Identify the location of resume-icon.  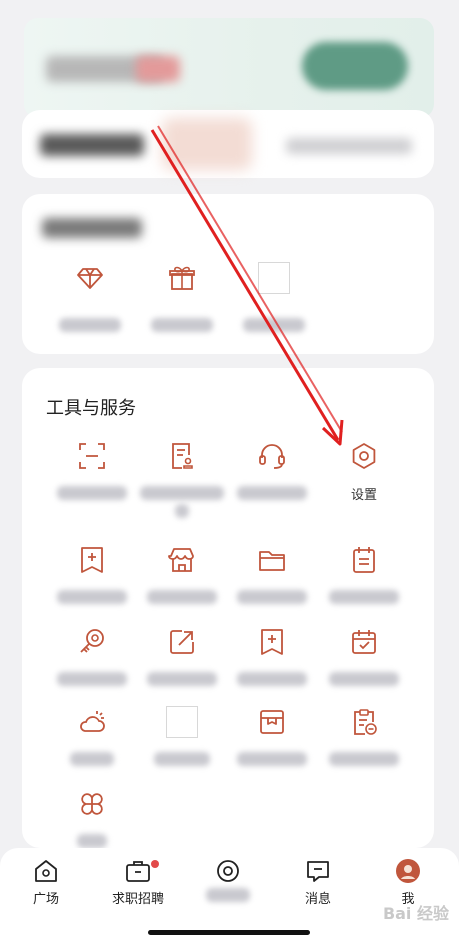
(182, 456).